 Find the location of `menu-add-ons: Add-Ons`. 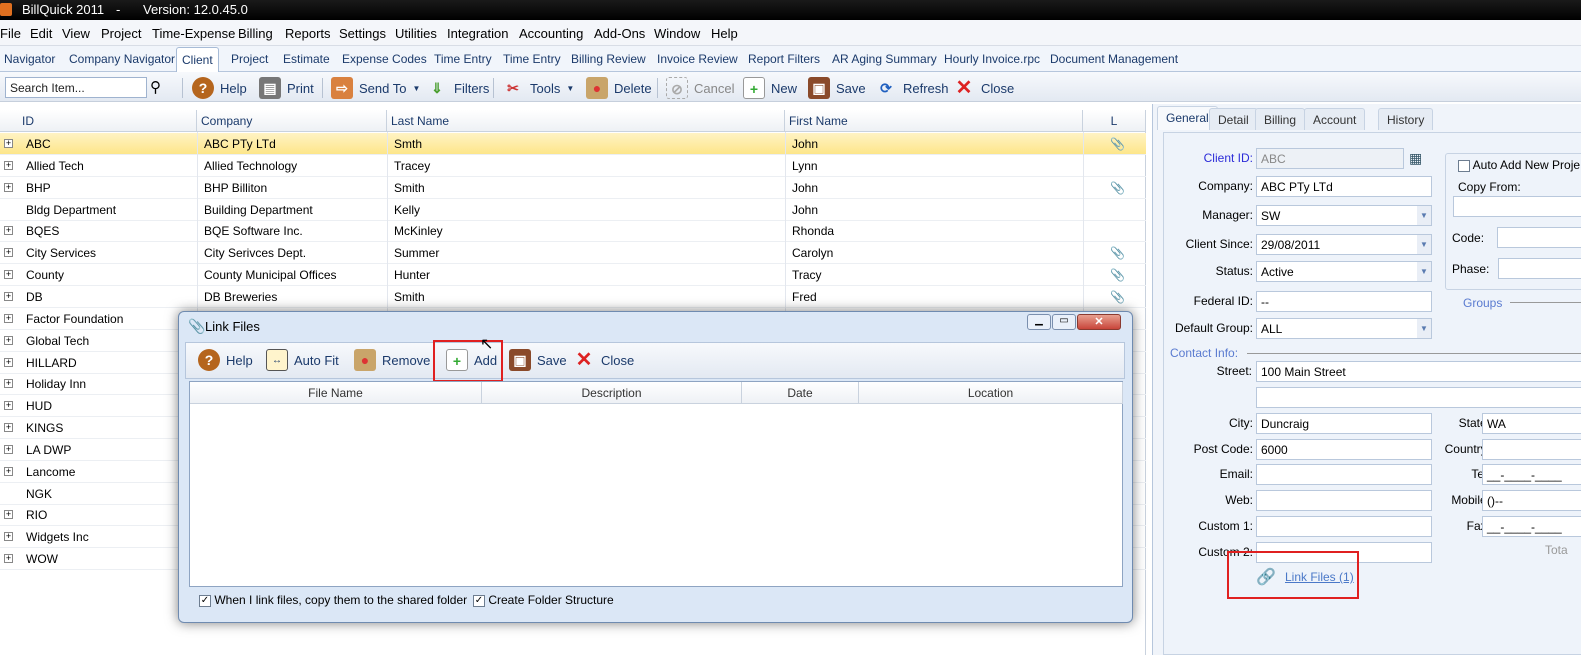

menu-add-ons: Add-Ons is located at coordinates (619, 33).